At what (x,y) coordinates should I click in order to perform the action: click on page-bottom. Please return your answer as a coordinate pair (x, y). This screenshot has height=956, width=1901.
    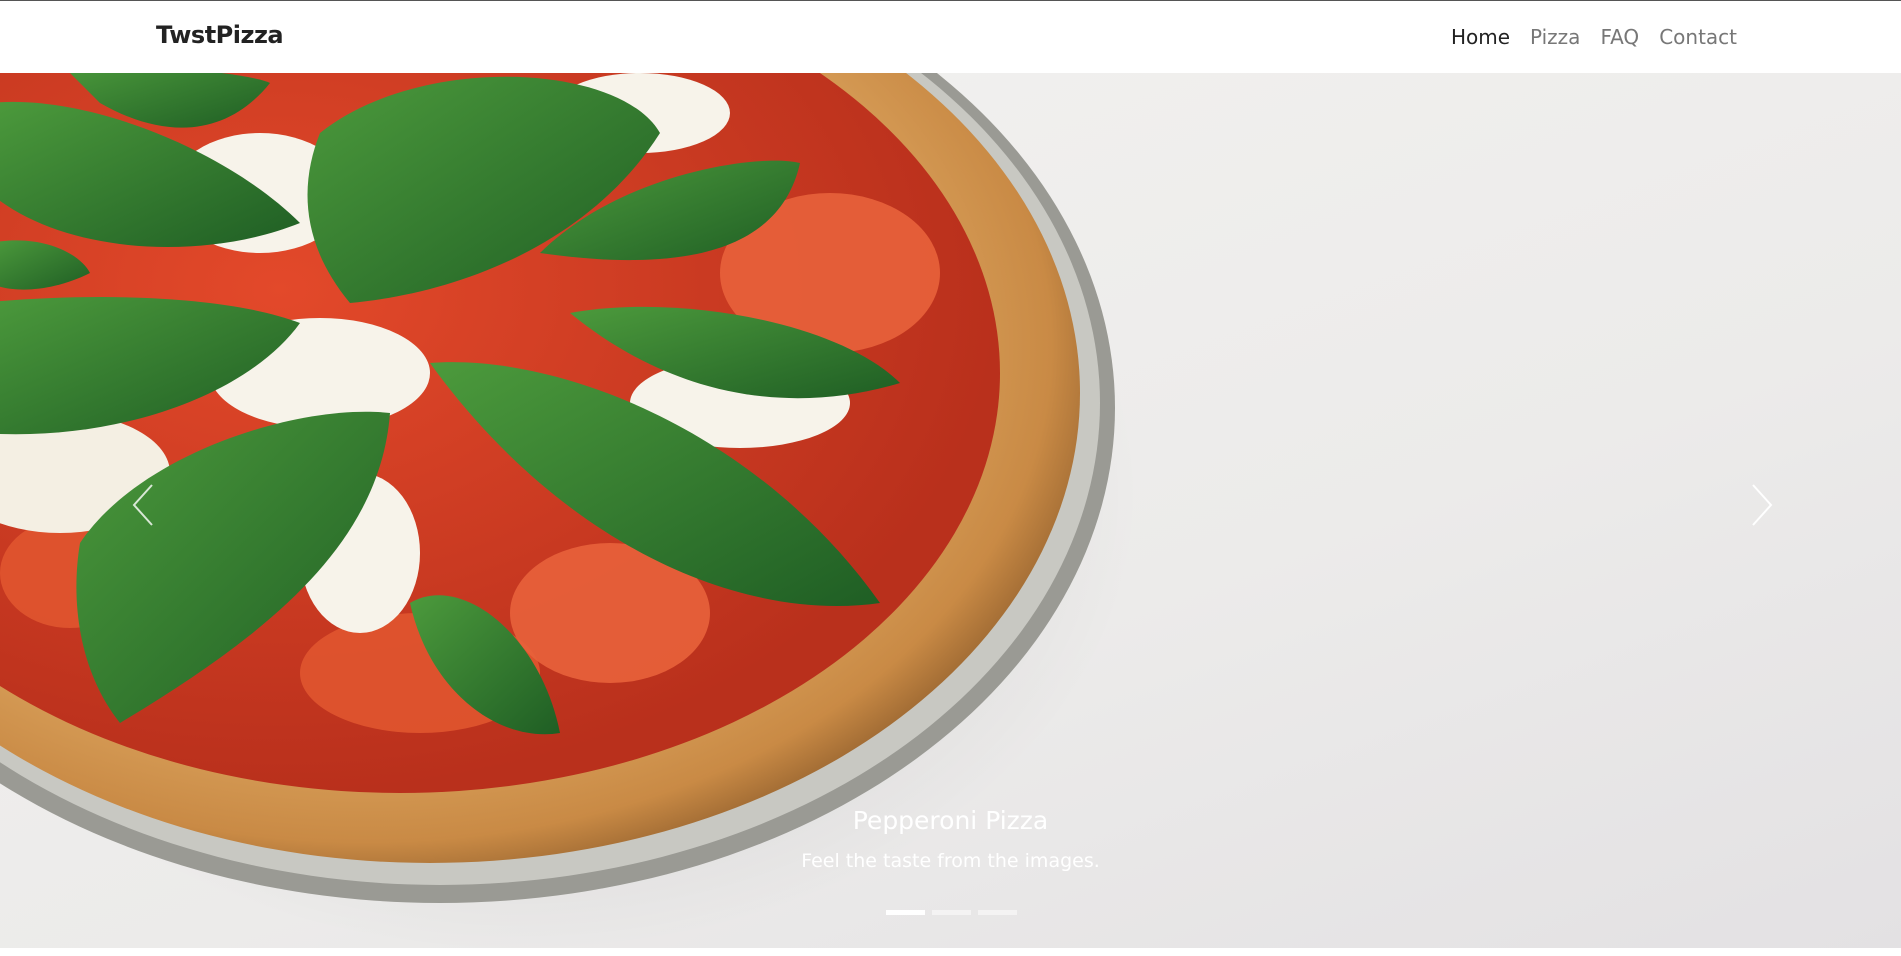
    Looking at the image, I should click on (950, 952).